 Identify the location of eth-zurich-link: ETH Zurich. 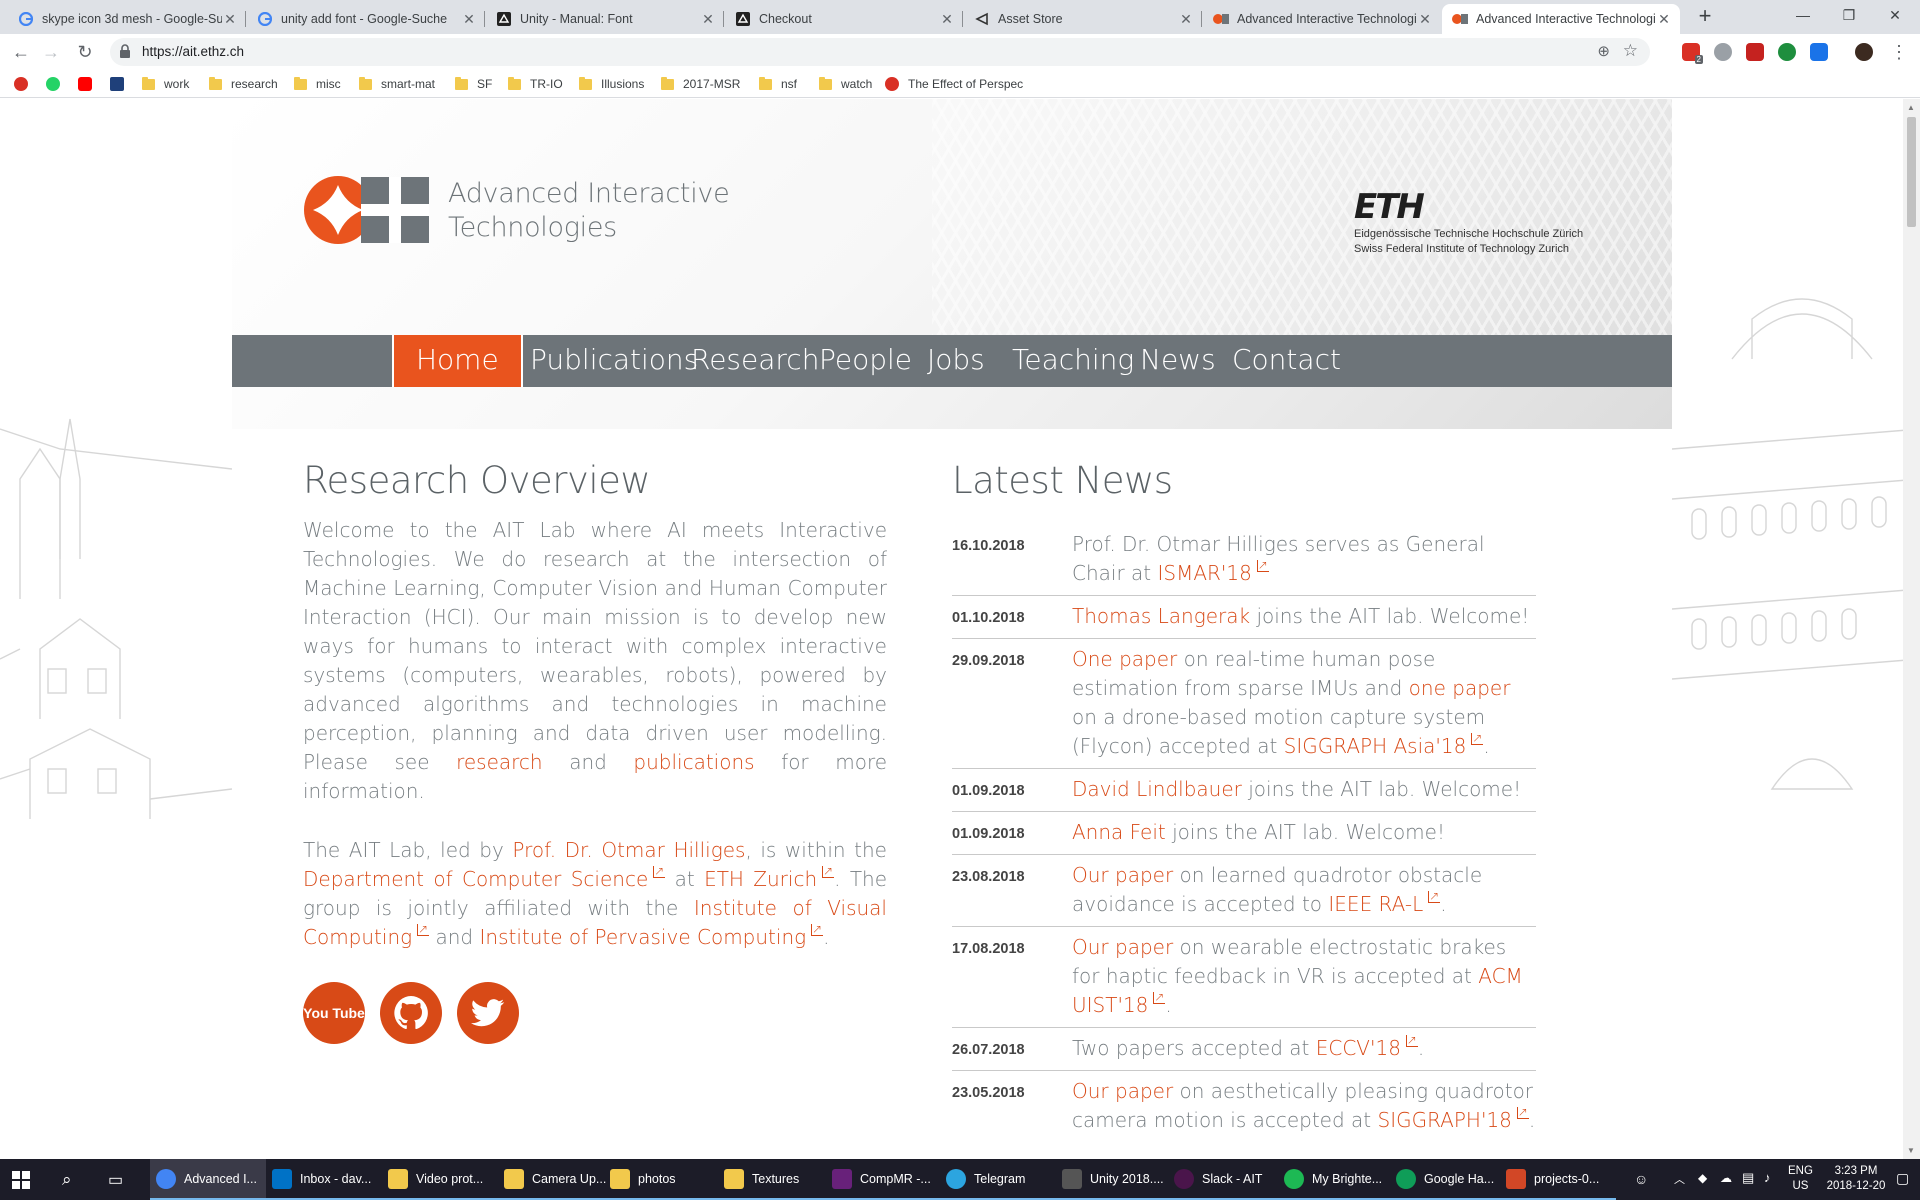
(760, 879).